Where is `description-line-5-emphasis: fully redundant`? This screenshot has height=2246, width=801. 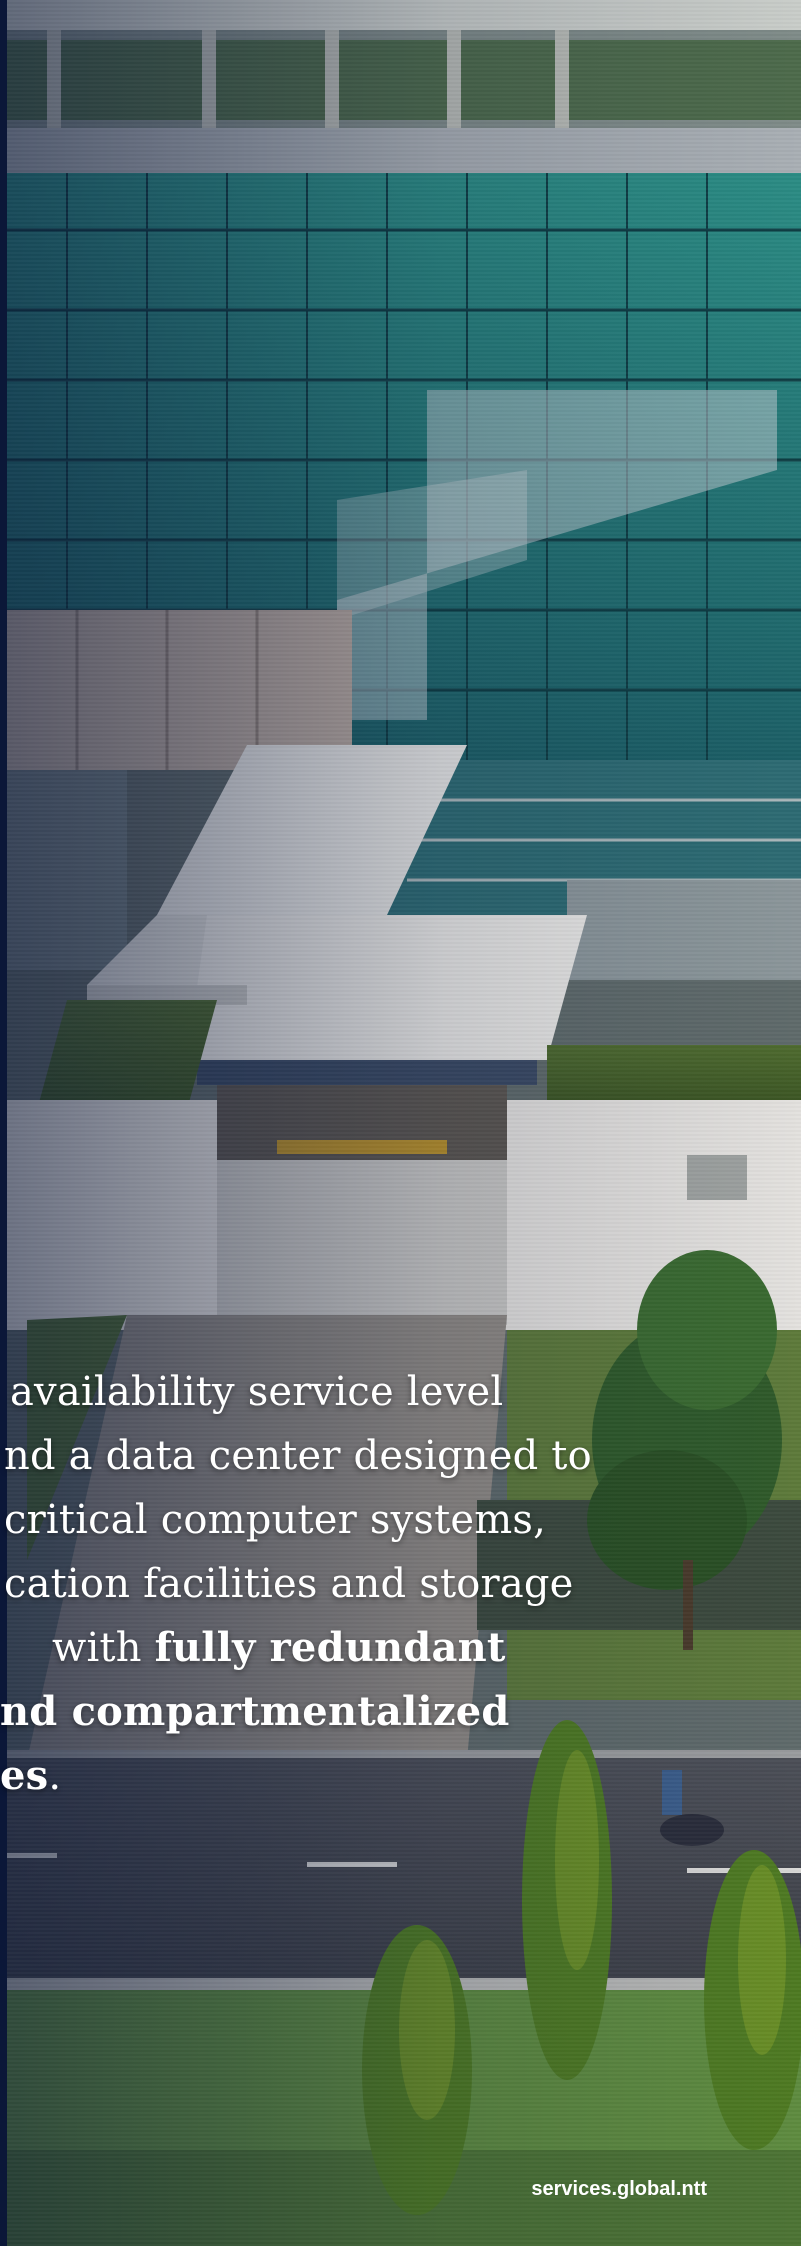 description-line-5-emphasis: fully redundant is located at coordinates (330, 1647).